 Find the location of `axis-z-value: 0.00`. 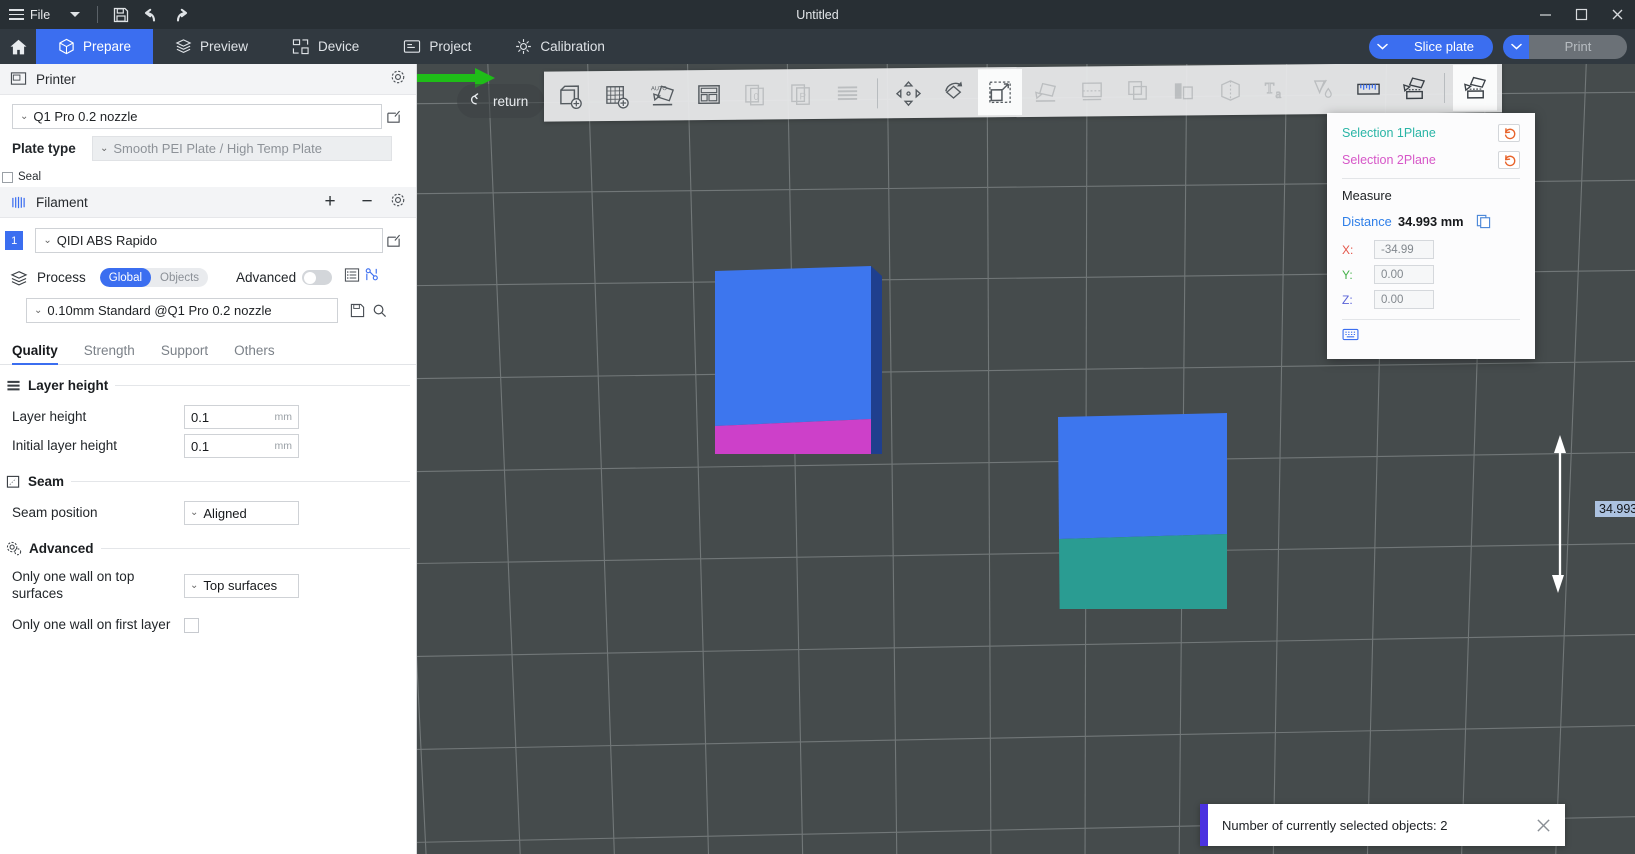

axis-z-value: 0.00 is located at coordinates (1404, 299).